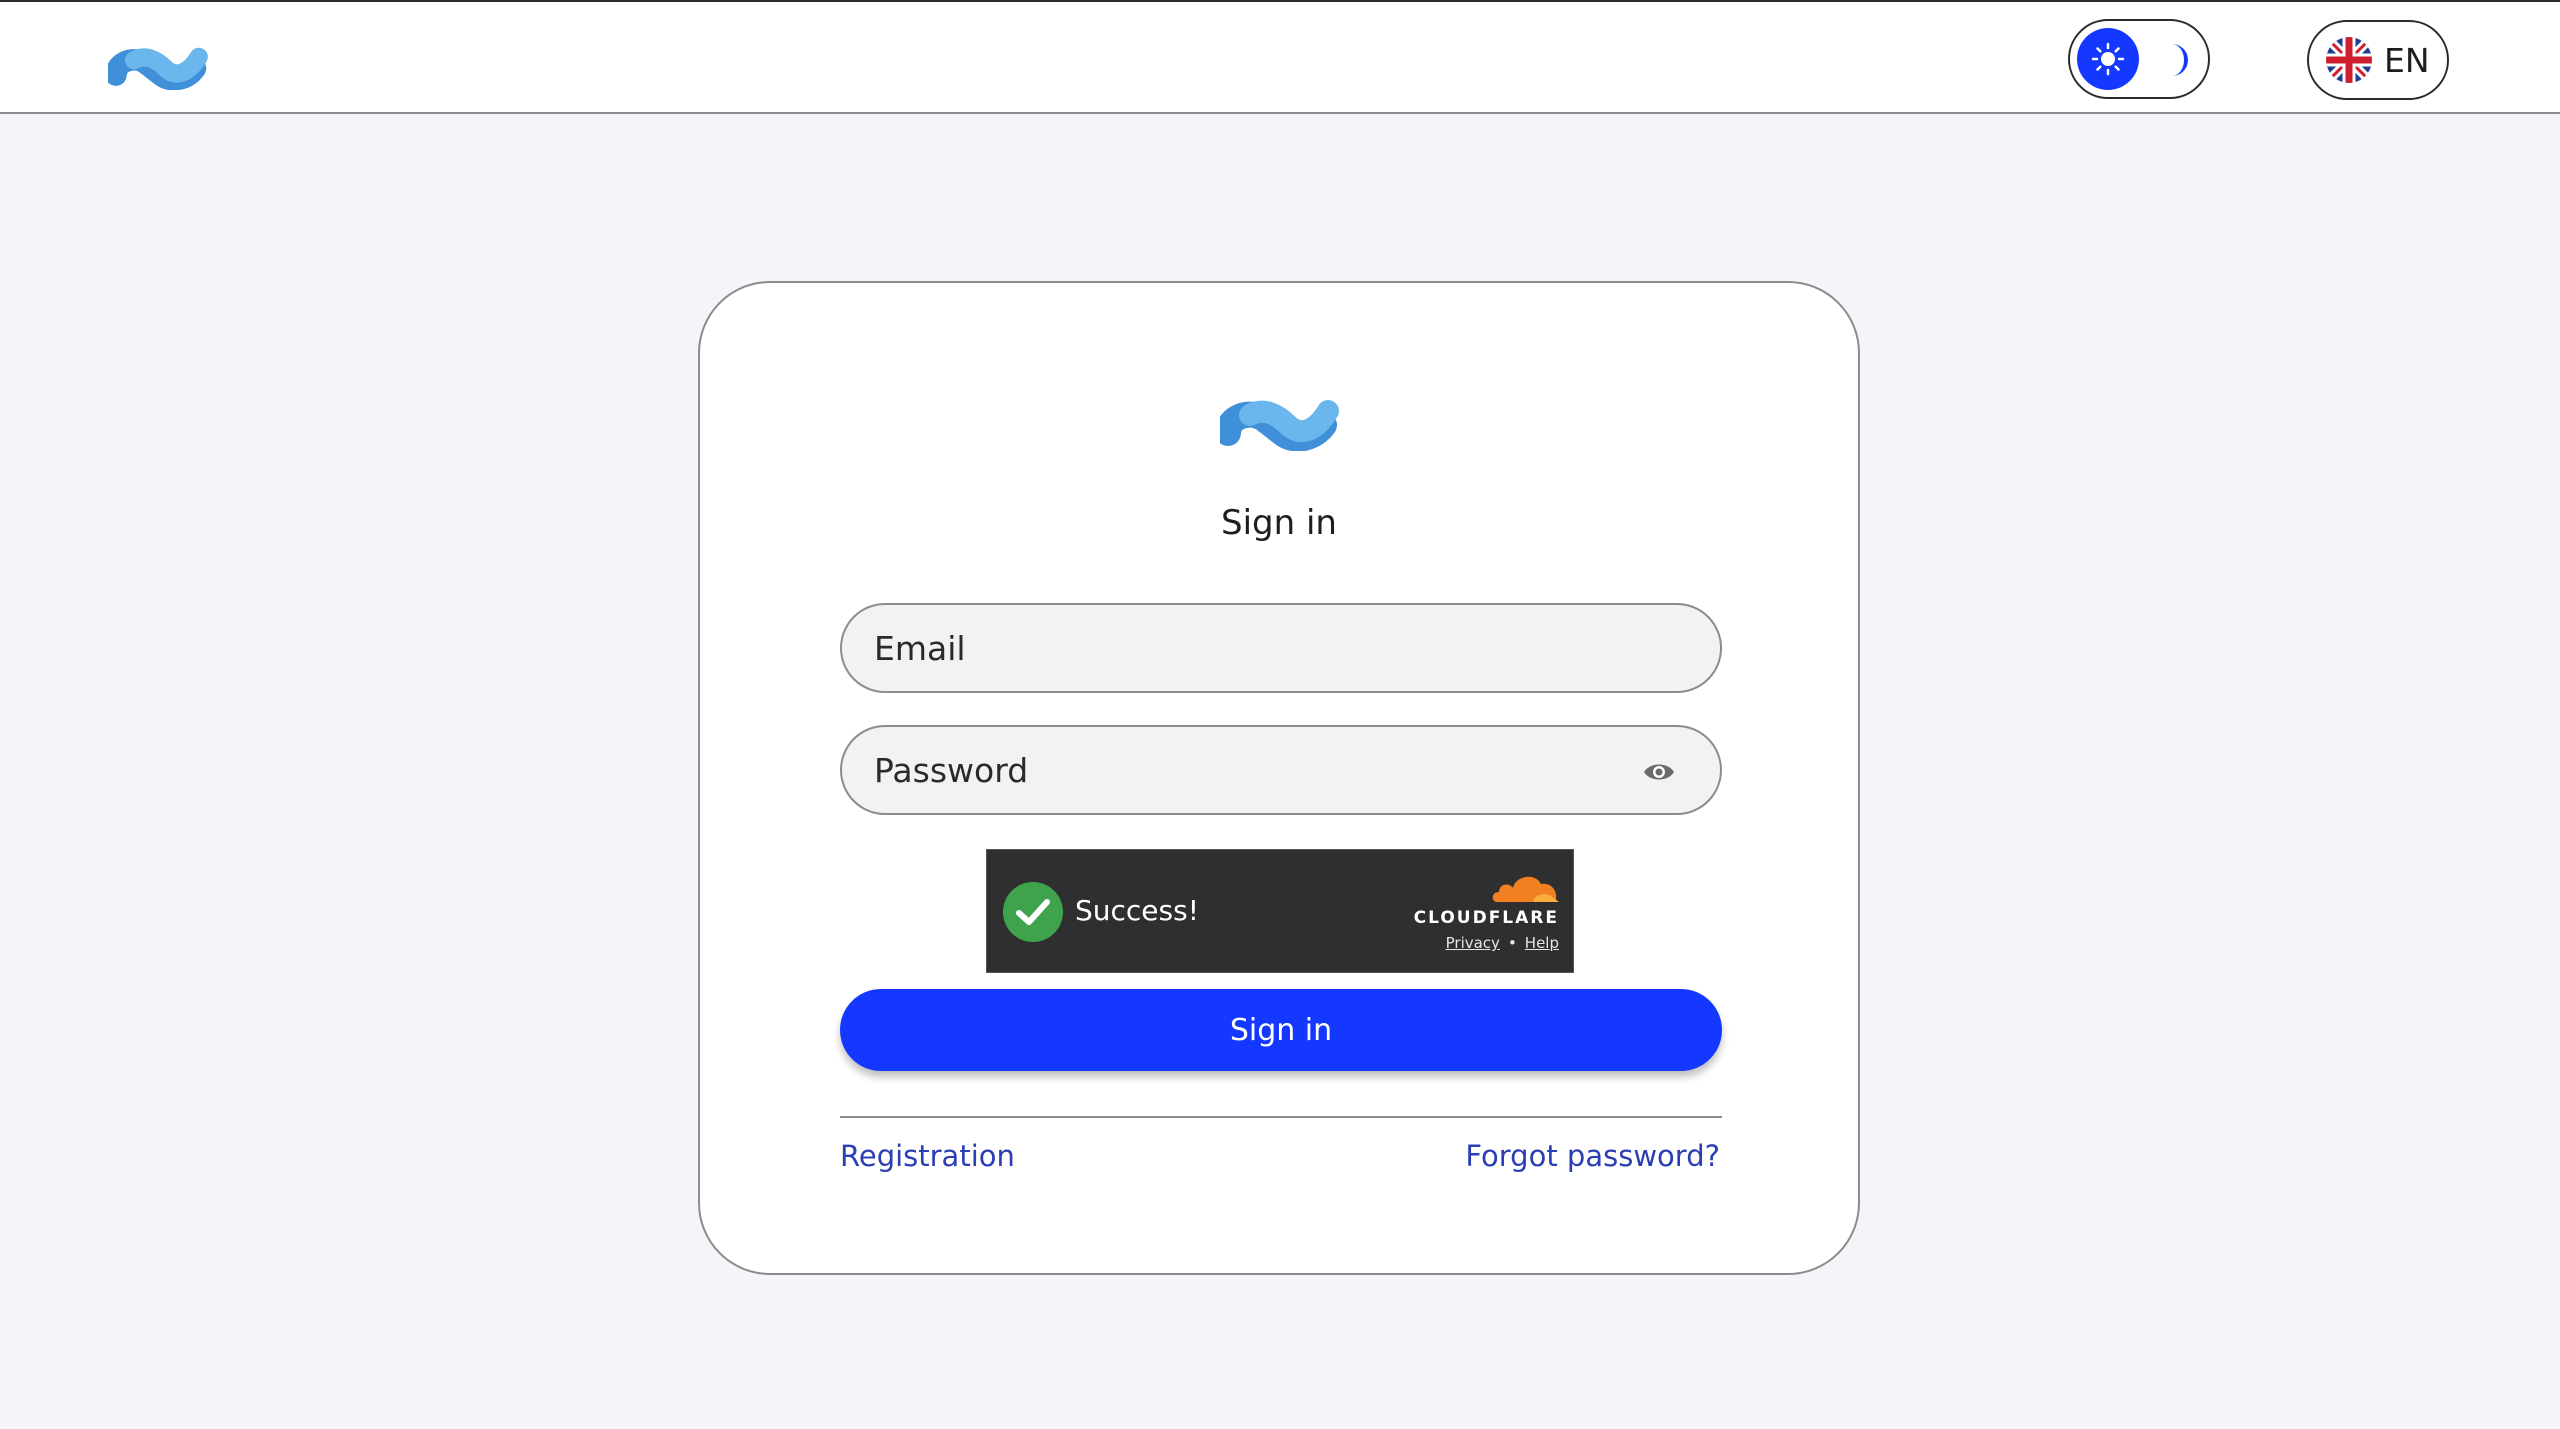  I want to click on sun-icon, so click(2108, 59).